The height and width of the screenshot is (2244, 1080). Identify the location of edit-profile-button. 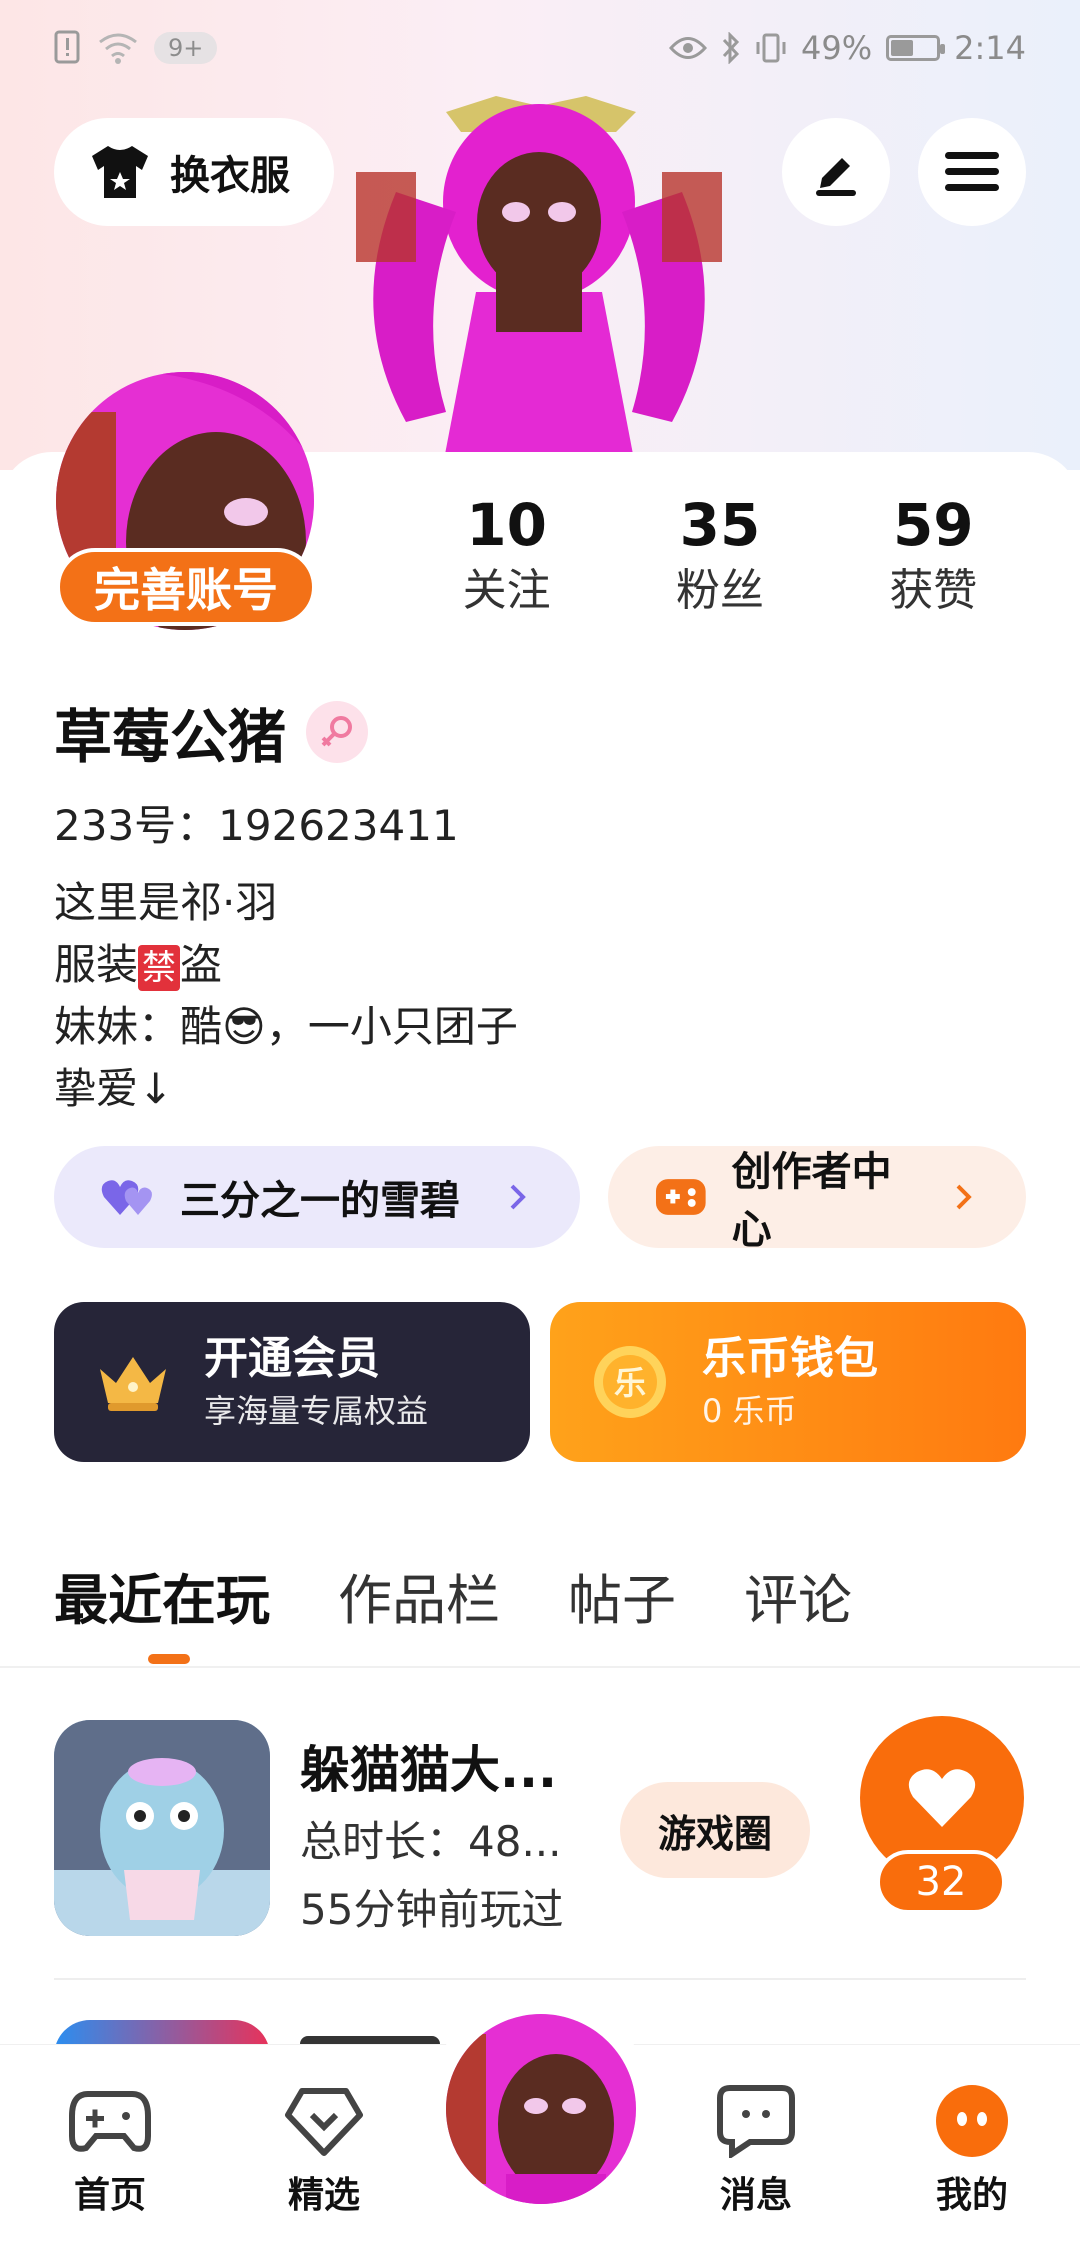
(836, 172).